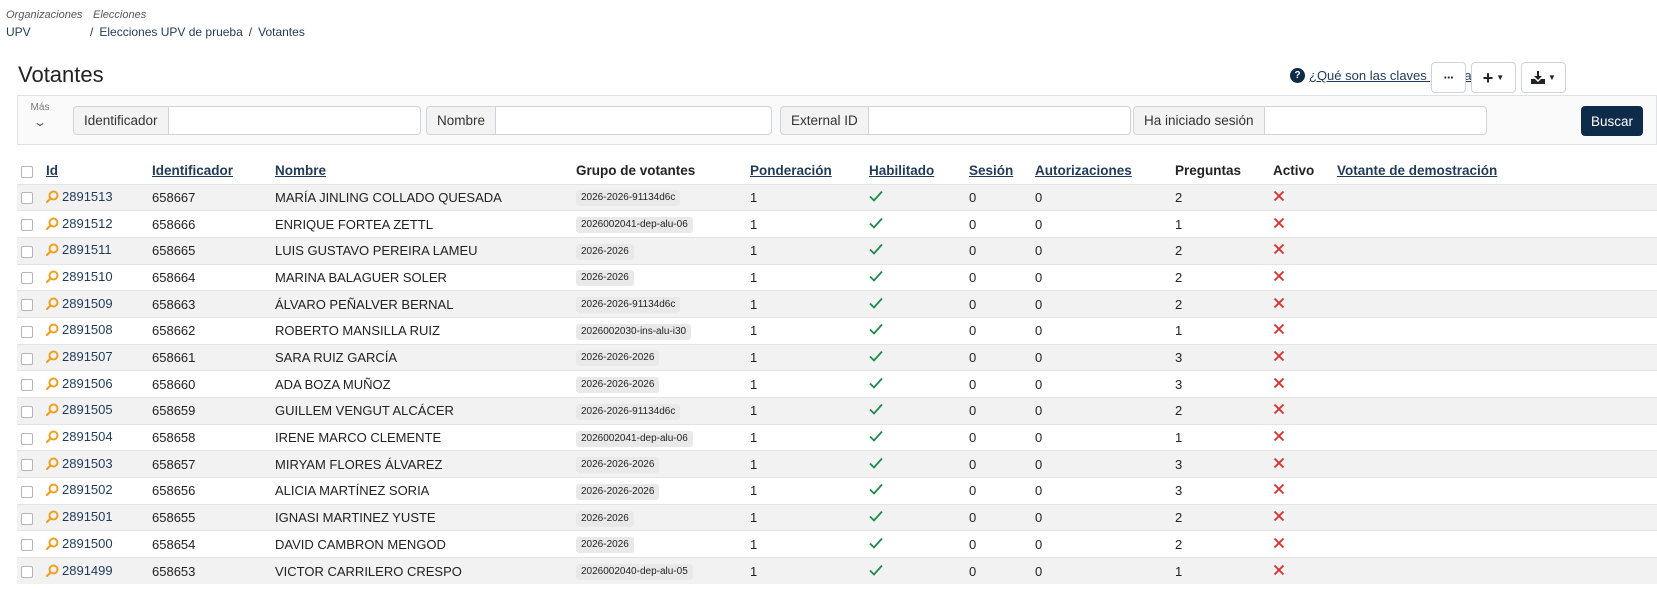  I want to click on question-circle-icon: ?, so click(1297, 75).